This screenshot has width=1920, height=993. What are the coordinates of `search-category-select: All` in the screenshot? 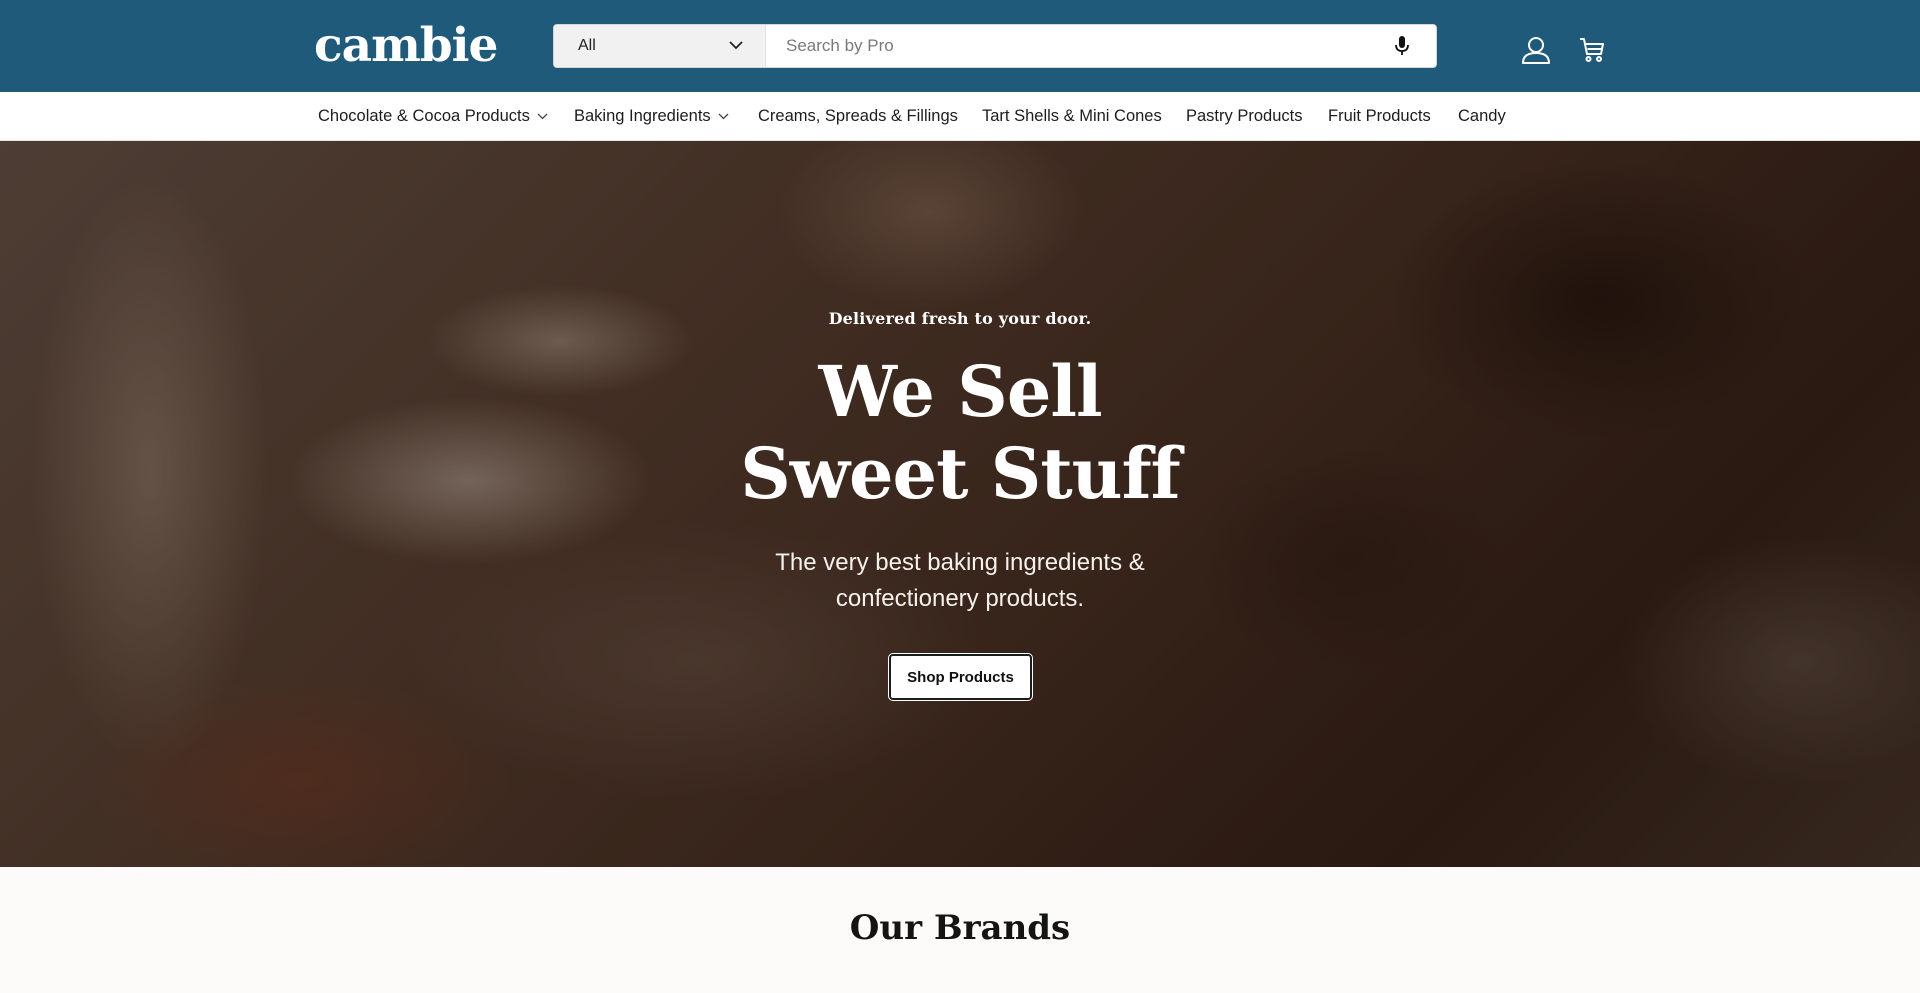 It's located at (660, 46).